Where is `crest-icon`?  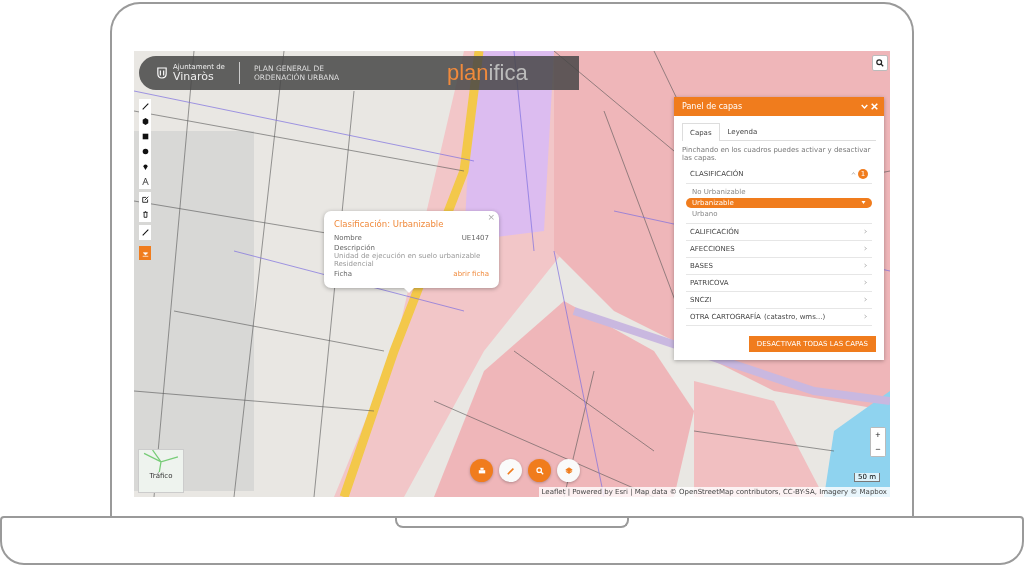 crest-icon is located at coordinates (162, 73).